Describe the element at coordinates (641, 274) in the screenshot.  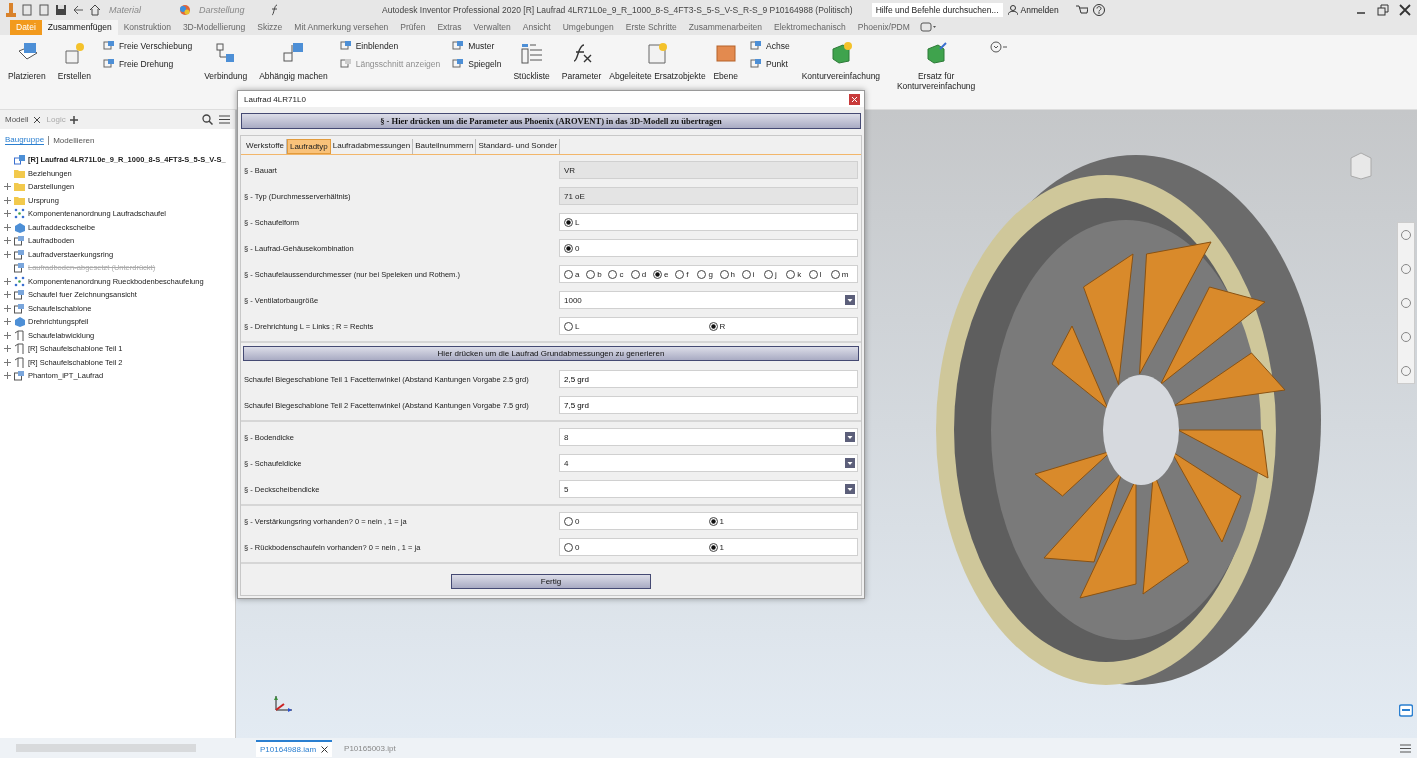
I see `radio-option: d` at that location.